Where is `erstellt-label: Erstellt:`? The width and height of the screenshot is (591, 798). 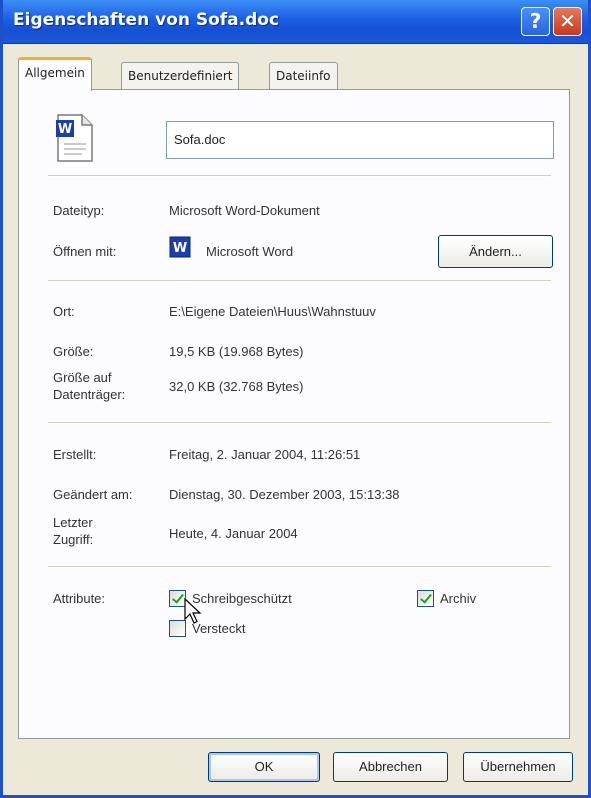
erstellt-label: Erstellt: is located at coordinates (75, 454).